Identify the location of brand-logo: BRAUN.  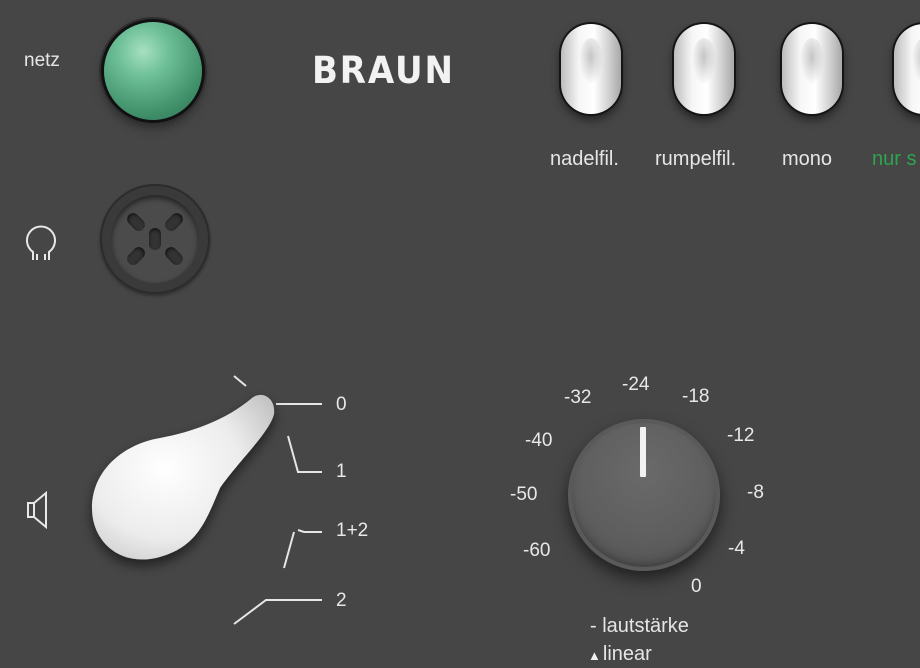
(383, 70).